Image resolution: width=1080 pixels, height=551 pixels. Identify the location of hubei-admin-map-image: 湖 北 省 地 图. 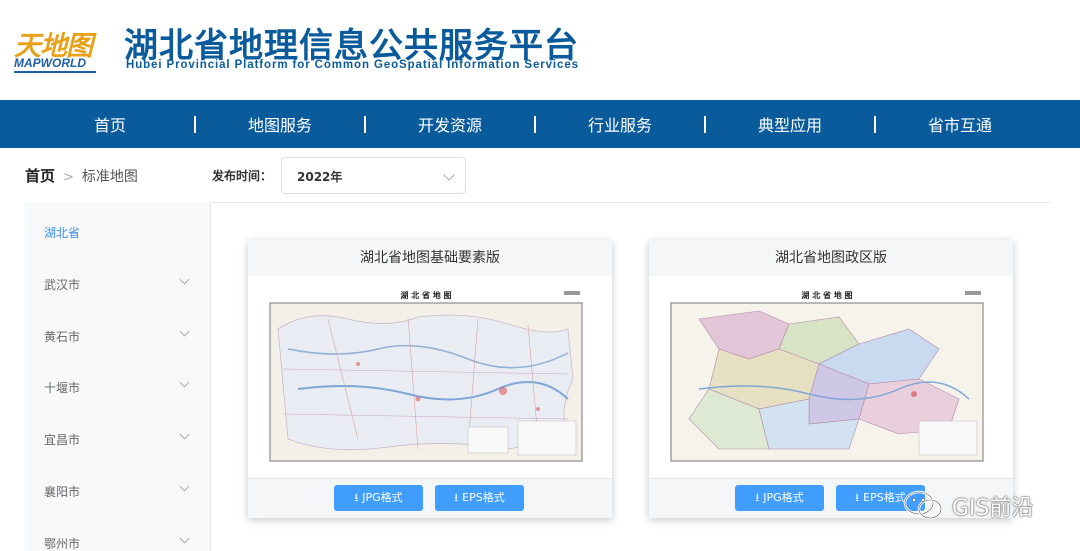
(827, 376).